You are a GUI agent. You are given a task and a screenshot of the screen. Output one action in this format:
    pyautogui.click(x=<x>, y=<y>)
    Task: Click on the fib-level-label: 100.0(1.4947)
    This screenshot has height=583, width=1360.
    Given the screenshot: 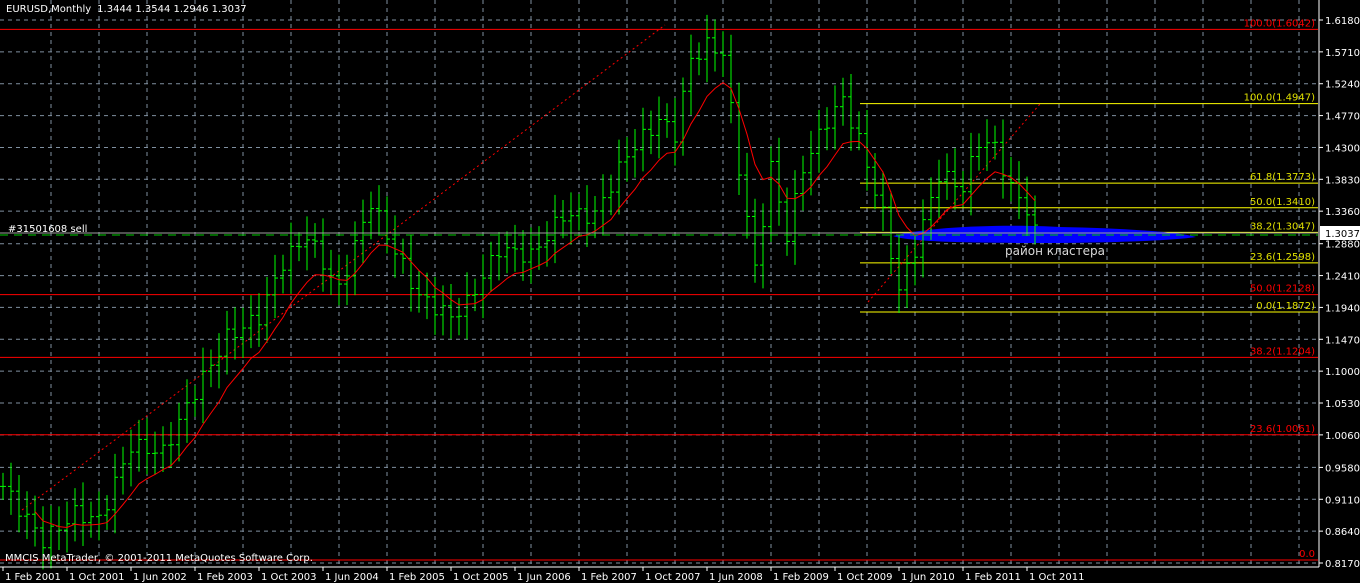 What is the action you would take?
    pyautogui.click(x=1280, y=98)
    